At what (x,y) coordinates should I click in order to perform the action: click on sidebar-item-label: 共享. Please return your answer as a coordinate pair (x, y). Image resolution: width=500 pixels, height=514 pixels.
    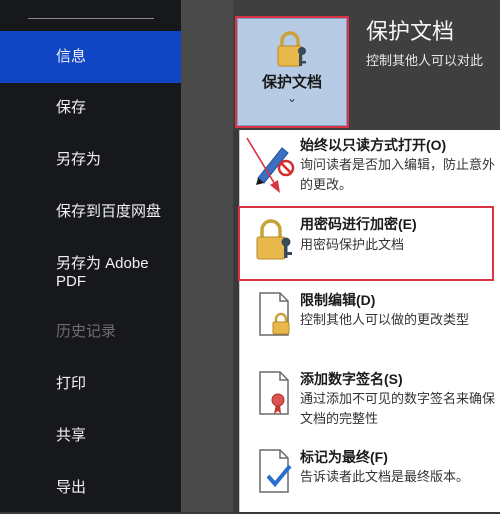
    Looking at the image, I should click on (71, 435).